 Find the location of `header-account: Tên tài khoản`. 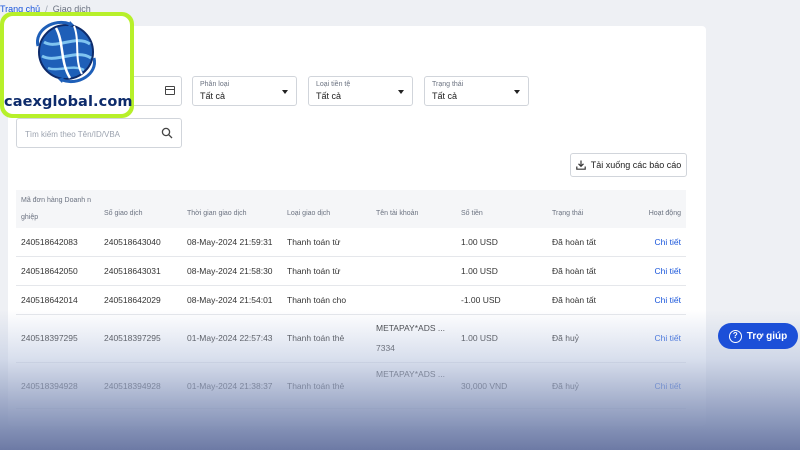

header-account: Tên tài khoản is located at coordinates (397, 213).